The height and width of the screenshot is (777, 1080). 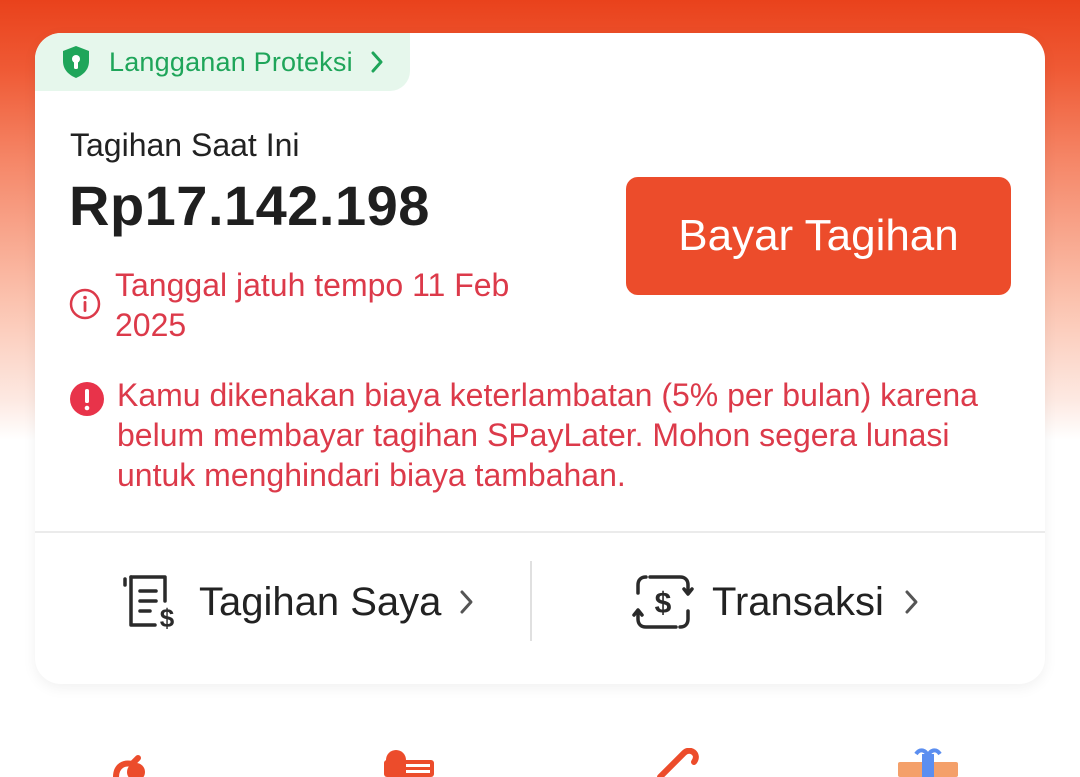 I want to click on gift-icon, so click(x=928, y=762).